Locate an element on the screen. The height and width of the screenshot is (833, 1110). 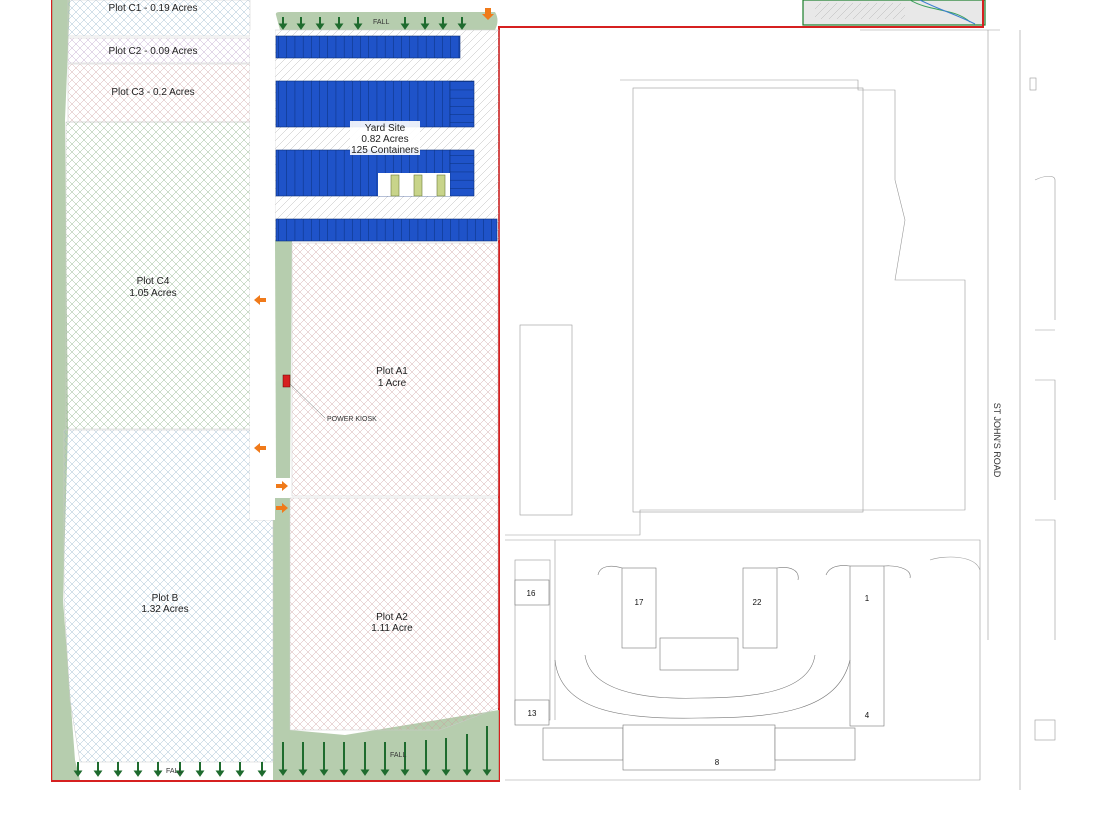
power-kiosk-label: POWER KIOSK is located at coordinates (352, 419).